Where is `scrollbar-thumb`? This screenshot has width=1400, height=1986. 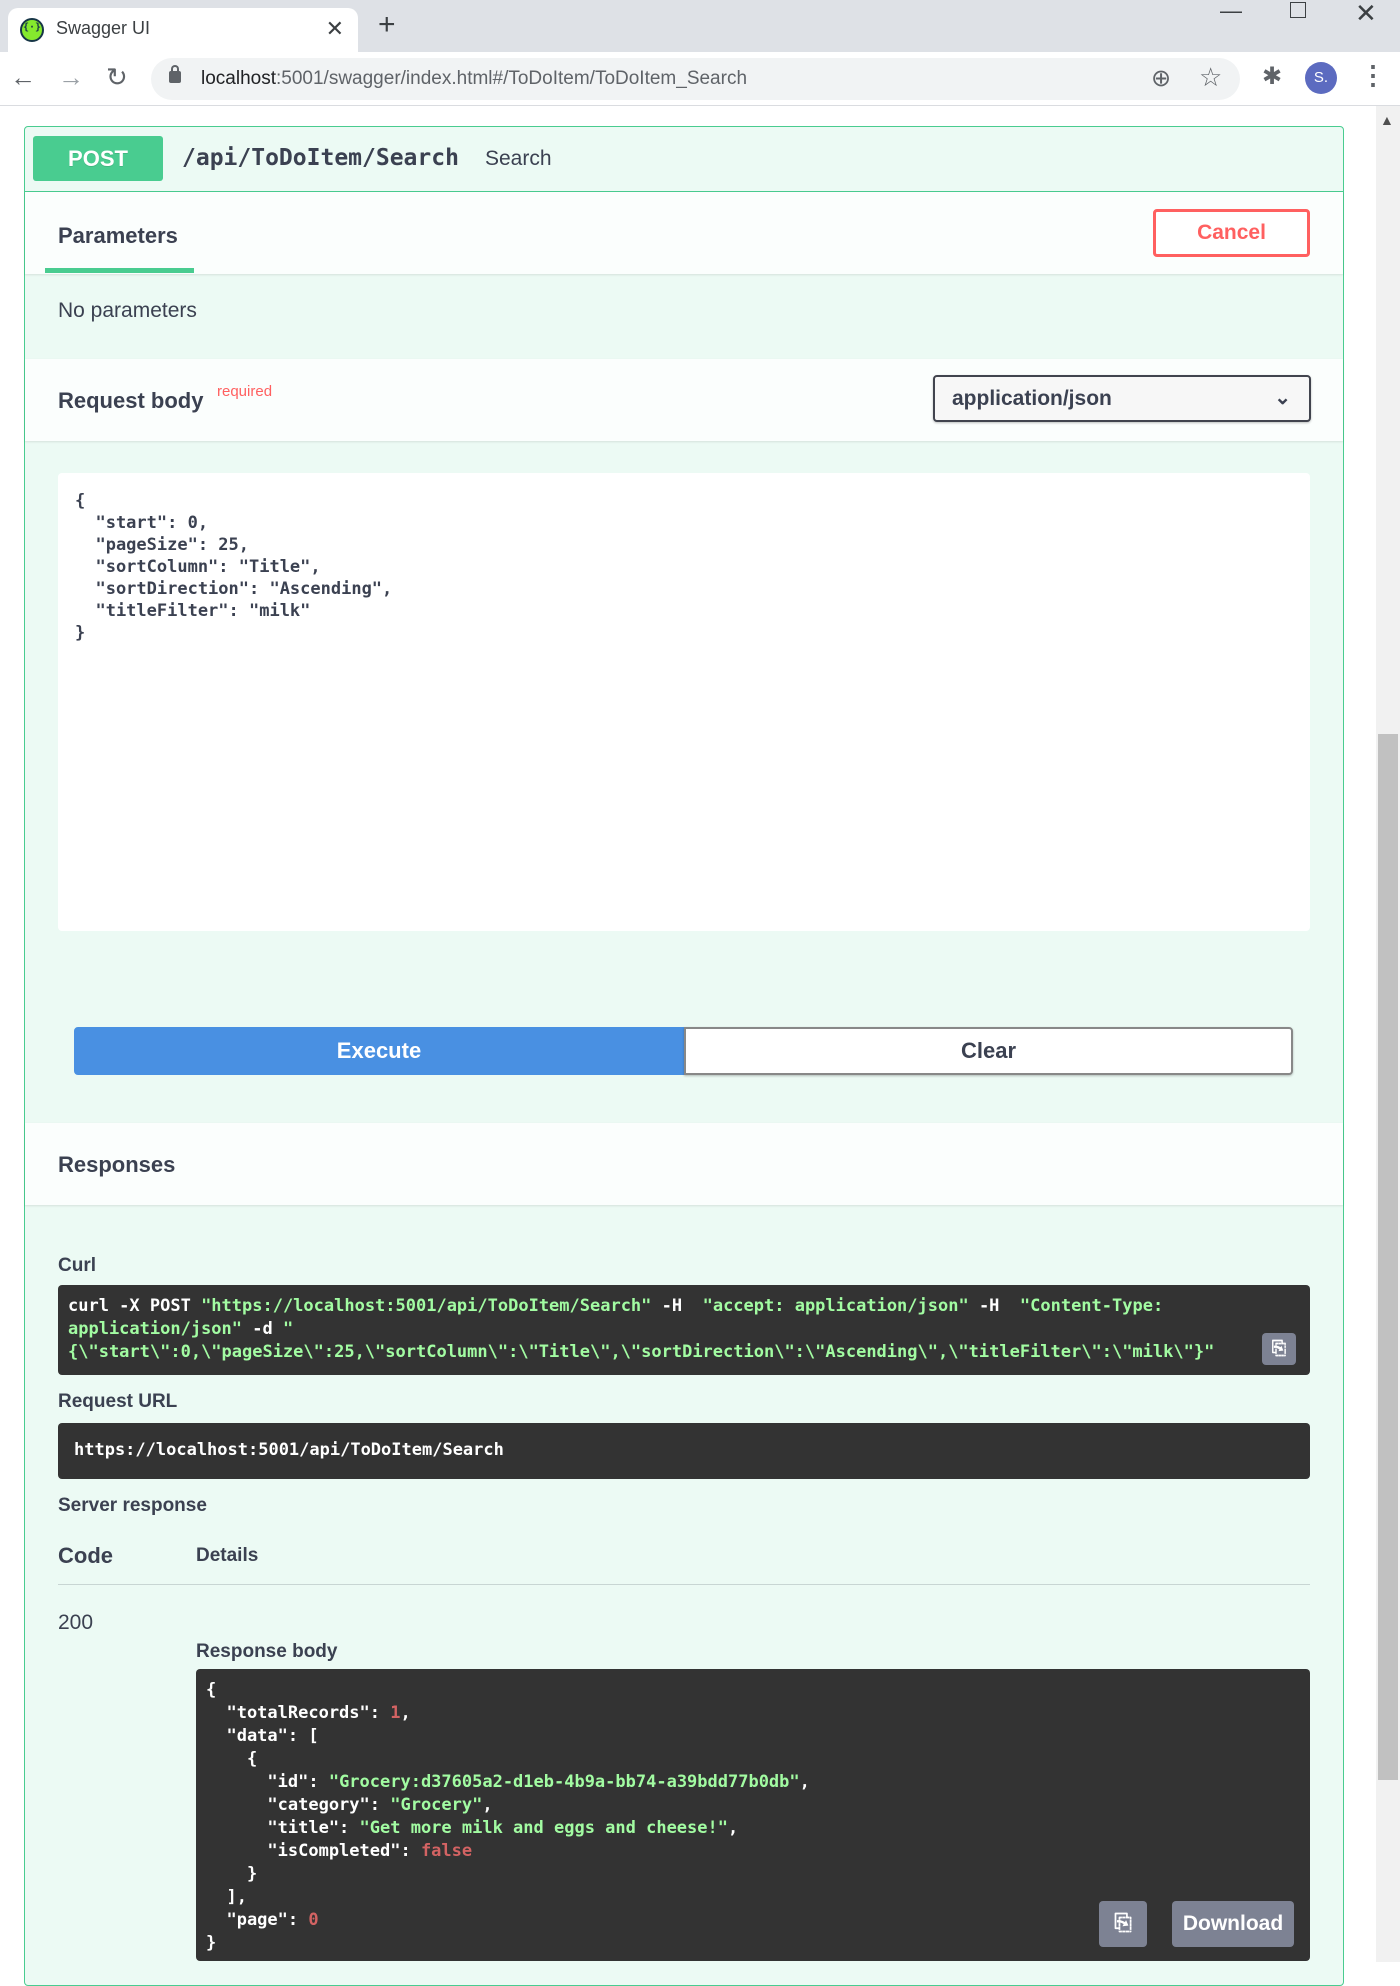 scrollbar-thumb is located at coordinates (1388, 1257).